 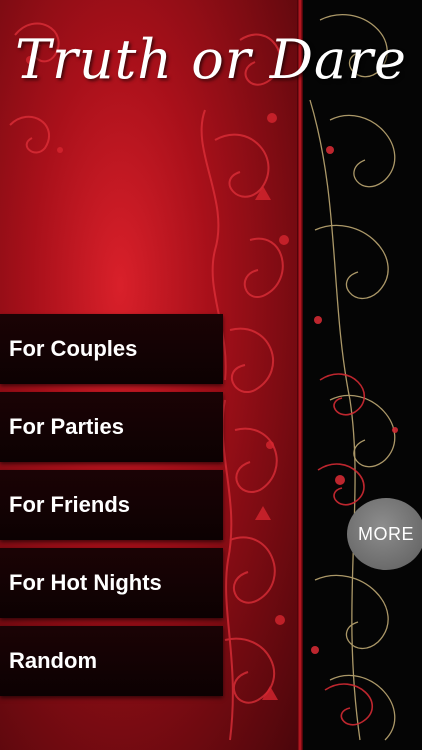 I want to click on menu-item-random: Random, so click(x=111, y=661).